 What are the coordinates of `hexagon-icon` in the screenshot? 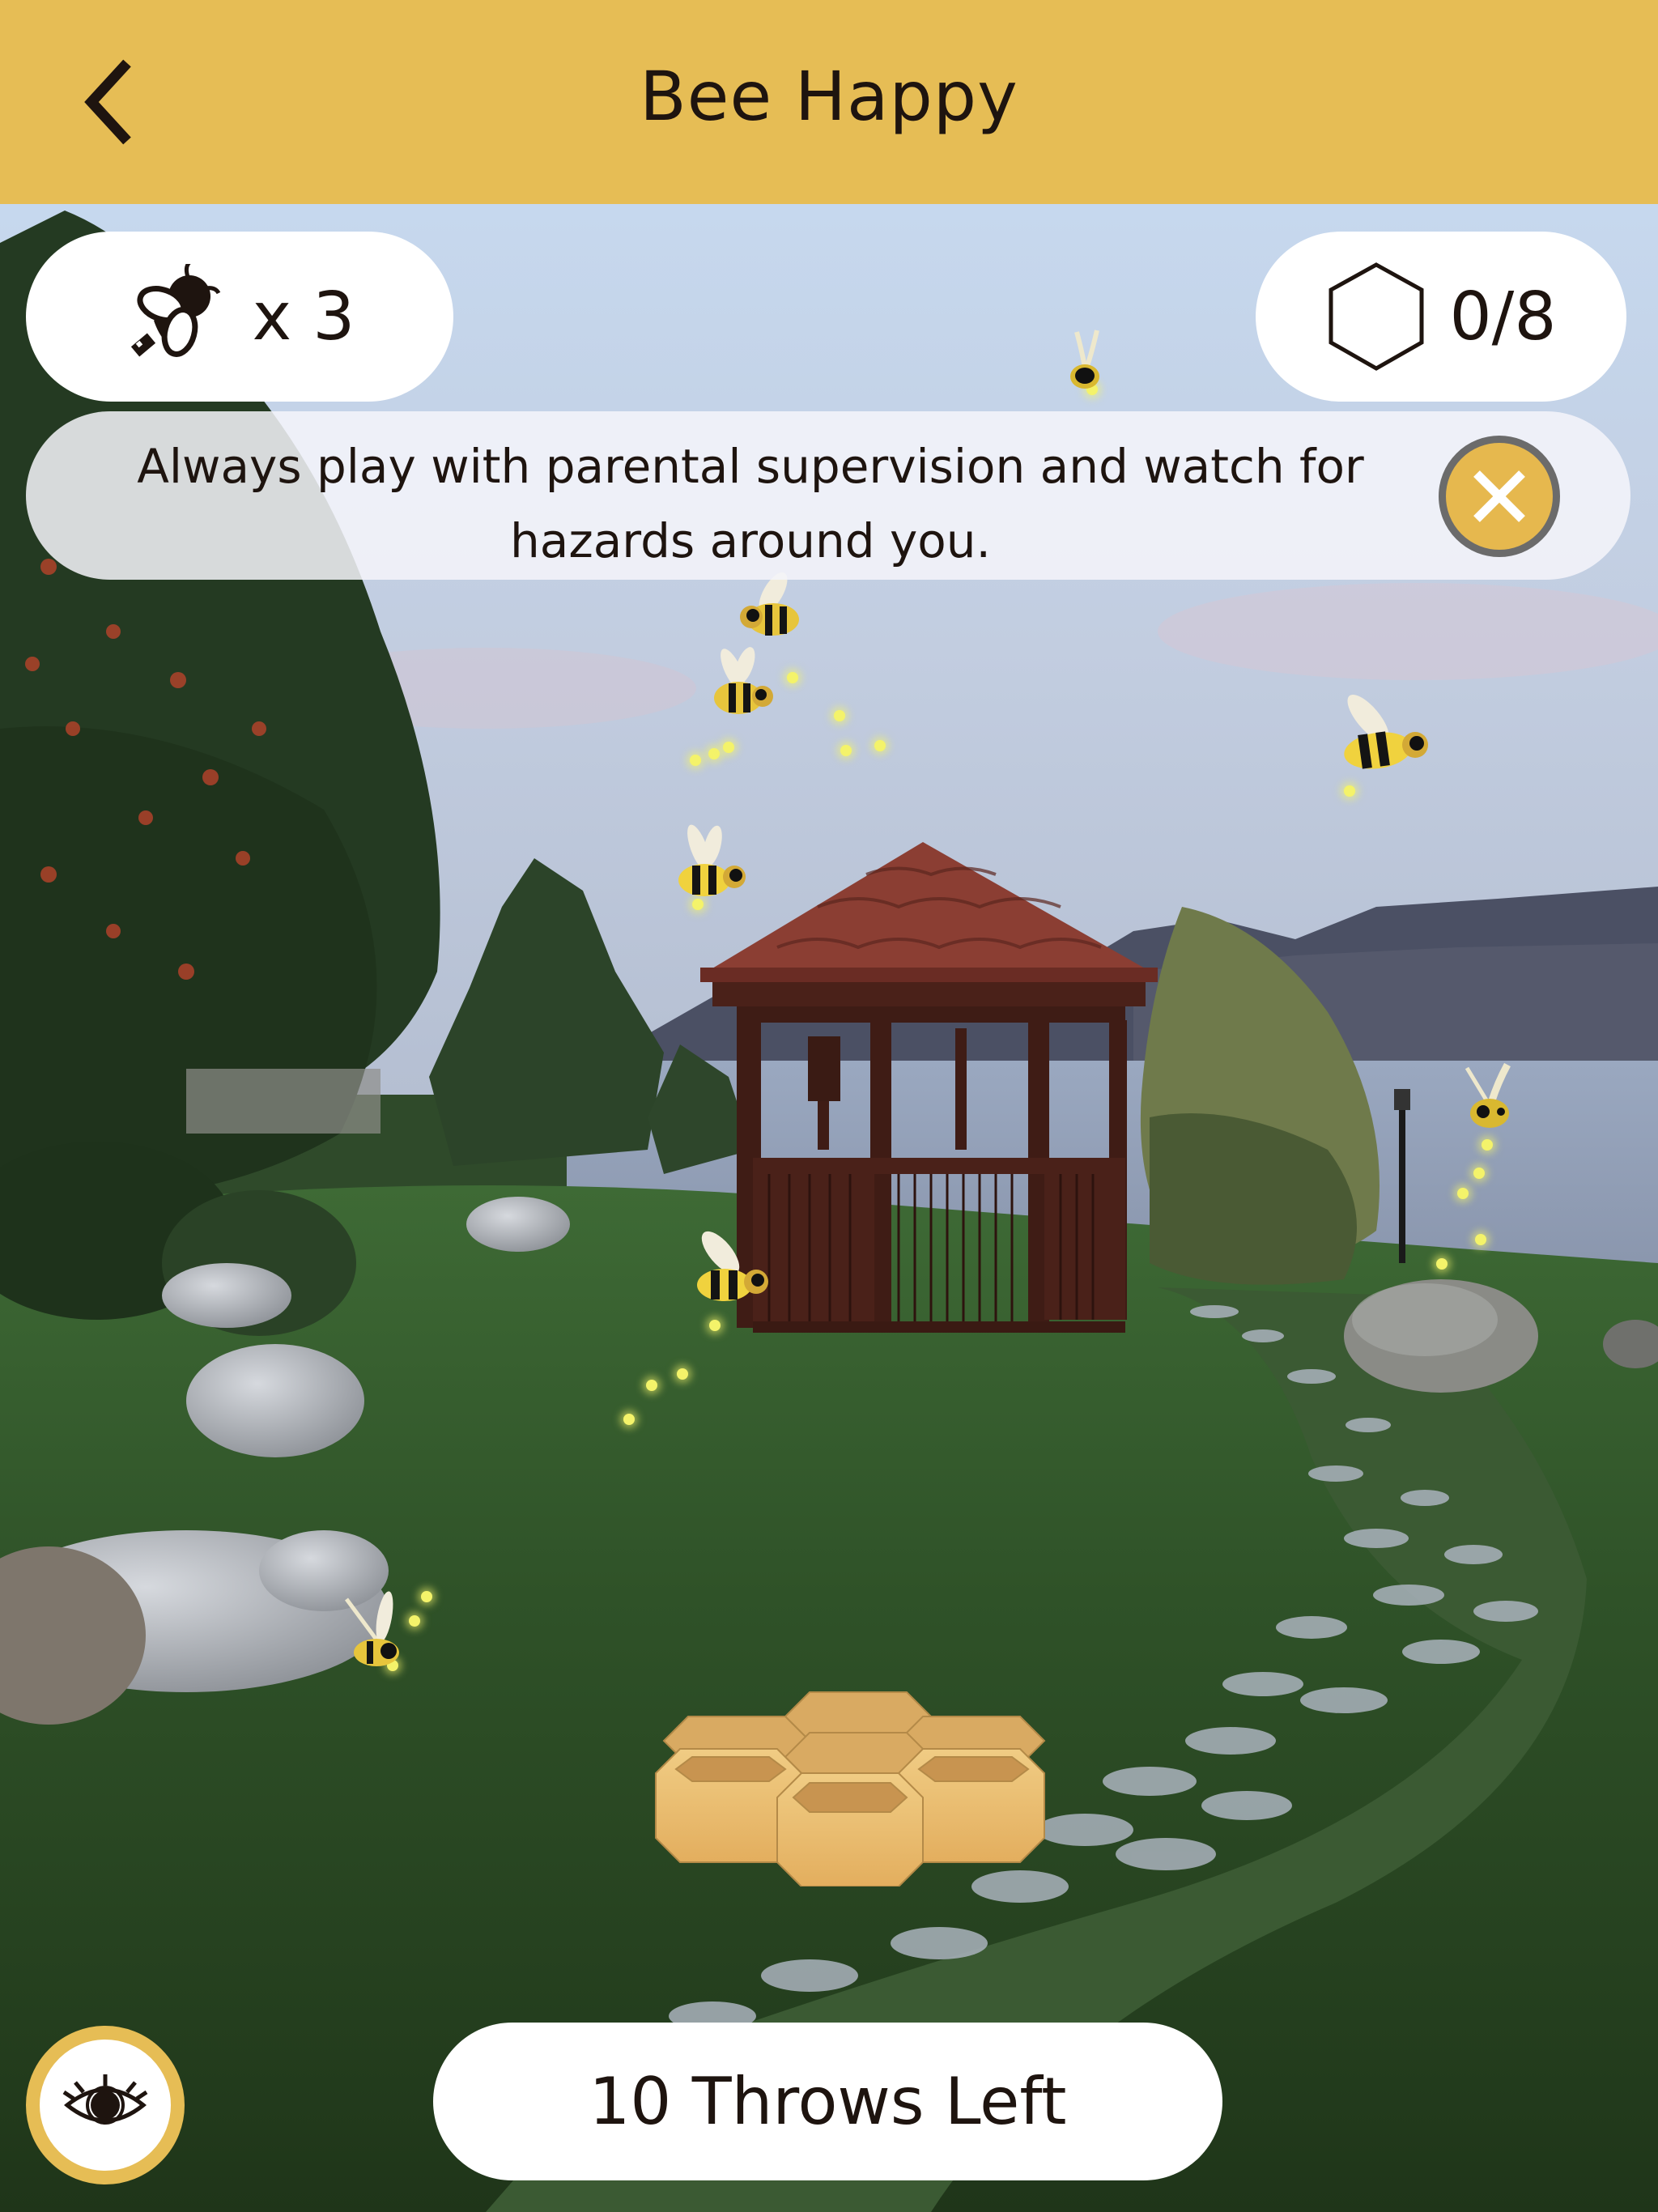 It's located at (1376, 316).